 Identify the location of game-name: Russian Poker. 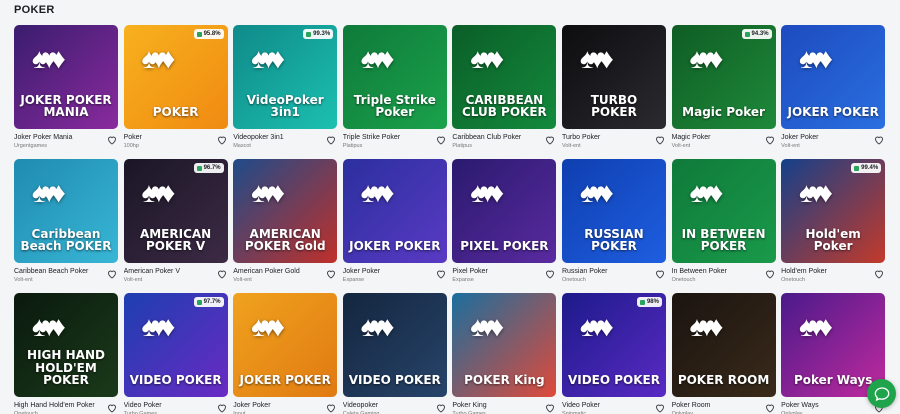
(607, 271).